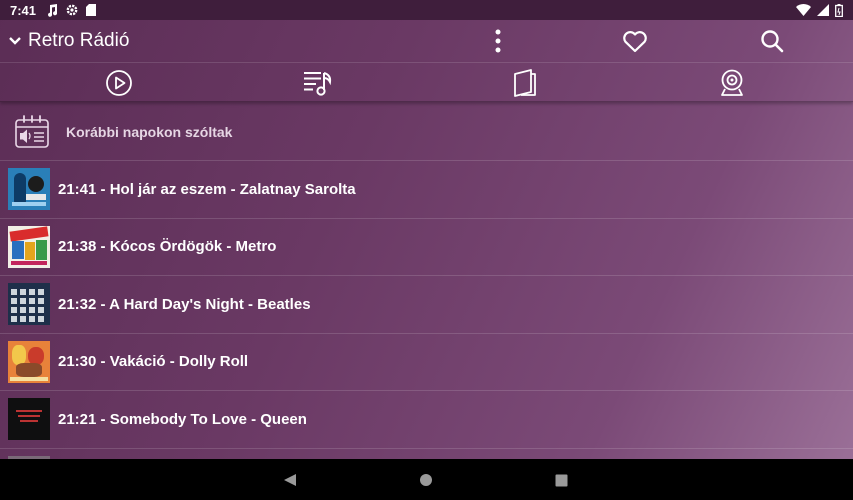 Image resolution: width=853 pixels, height=500 pixels. Describe the element at coordinates (426, 362) in the screenshot. I see `history-row: 21:30 - Vakáció - Dolly Roll` at that location.